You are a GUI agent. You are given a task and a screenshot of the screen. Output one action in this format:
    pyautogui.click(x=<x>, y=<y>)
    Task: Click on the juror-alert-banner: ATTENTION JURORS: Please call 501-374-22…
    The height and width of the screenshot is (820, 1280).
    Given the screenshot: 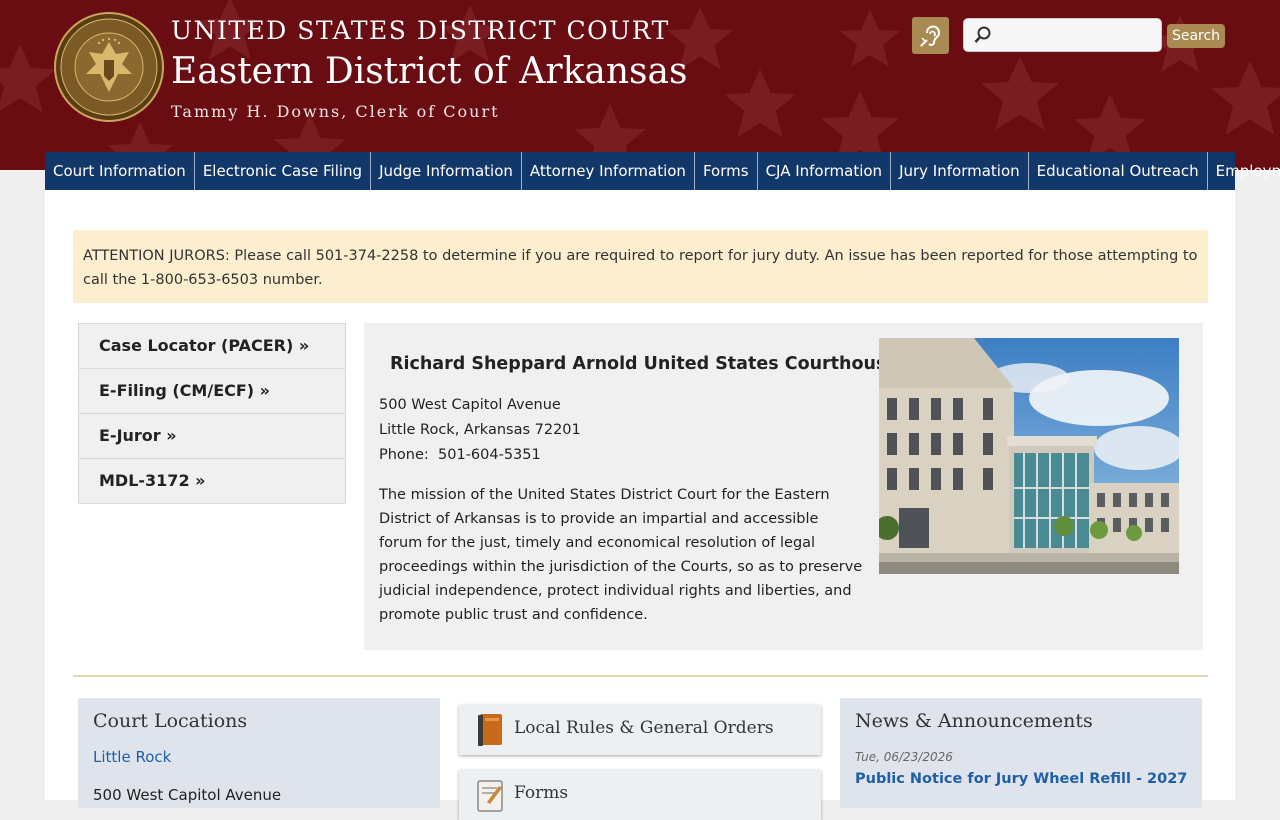 What is the action you would take?
    pyautogui.click(x=640, y=266)
    